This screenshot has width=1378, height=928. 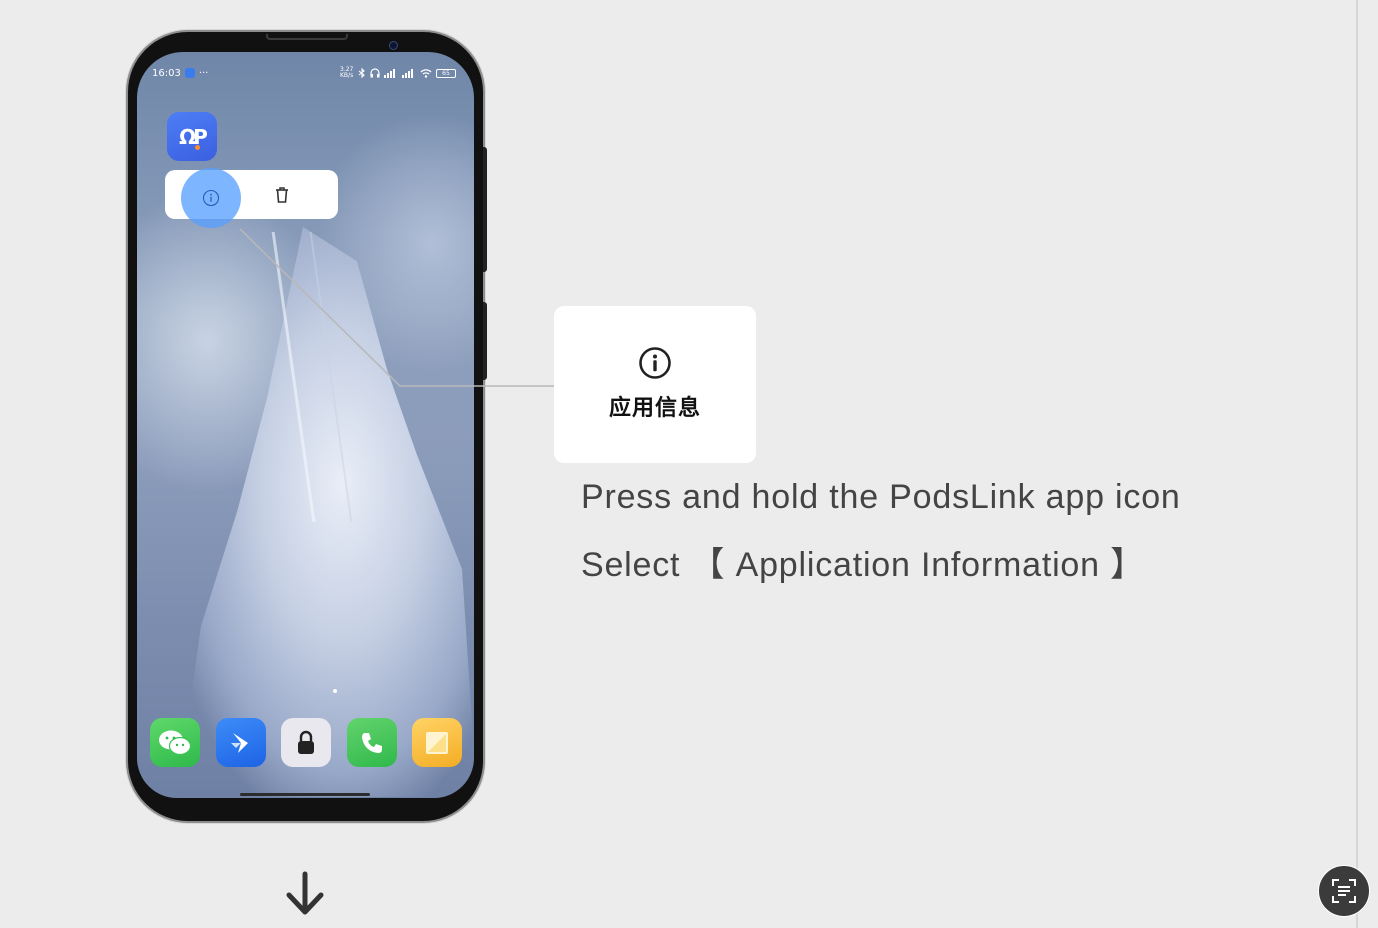 What do you see at coordinates (655, 384) in the screenshot?
I see `callout-card: 应用信息` at bounding box center [655, 384].